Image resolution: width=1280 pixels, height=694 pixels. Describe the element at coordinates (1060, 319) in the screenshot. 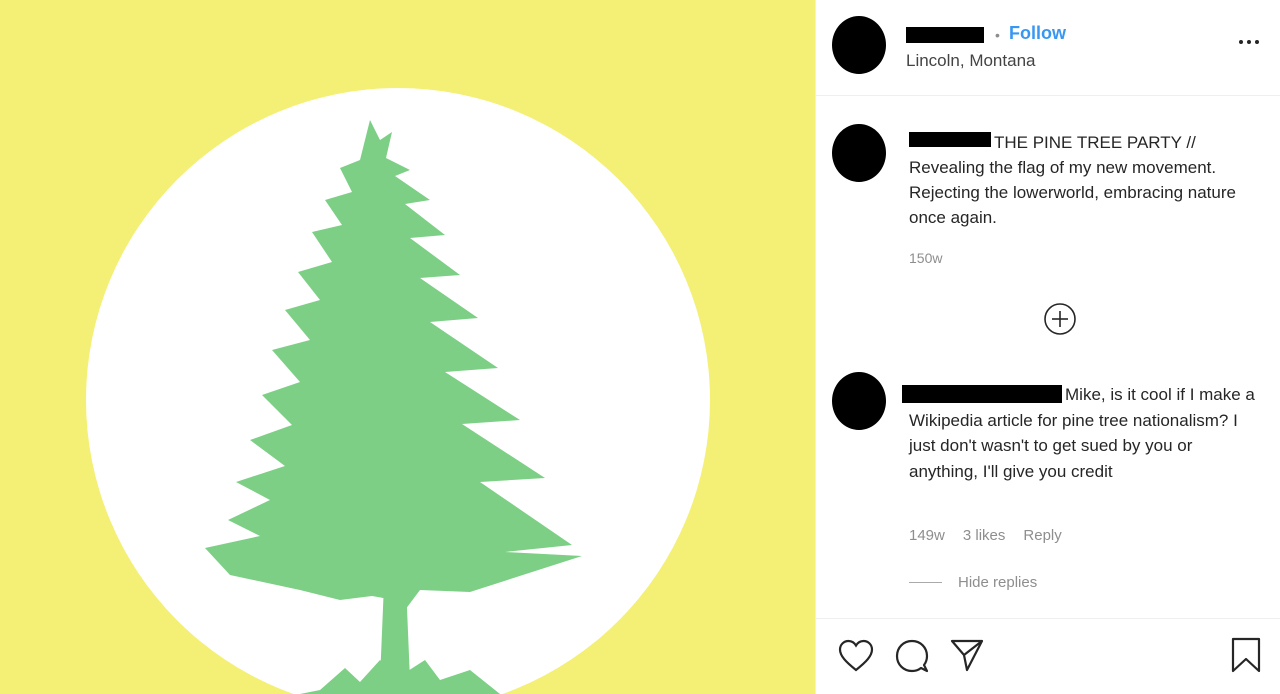

I see `plus-circle-icon` at that location.